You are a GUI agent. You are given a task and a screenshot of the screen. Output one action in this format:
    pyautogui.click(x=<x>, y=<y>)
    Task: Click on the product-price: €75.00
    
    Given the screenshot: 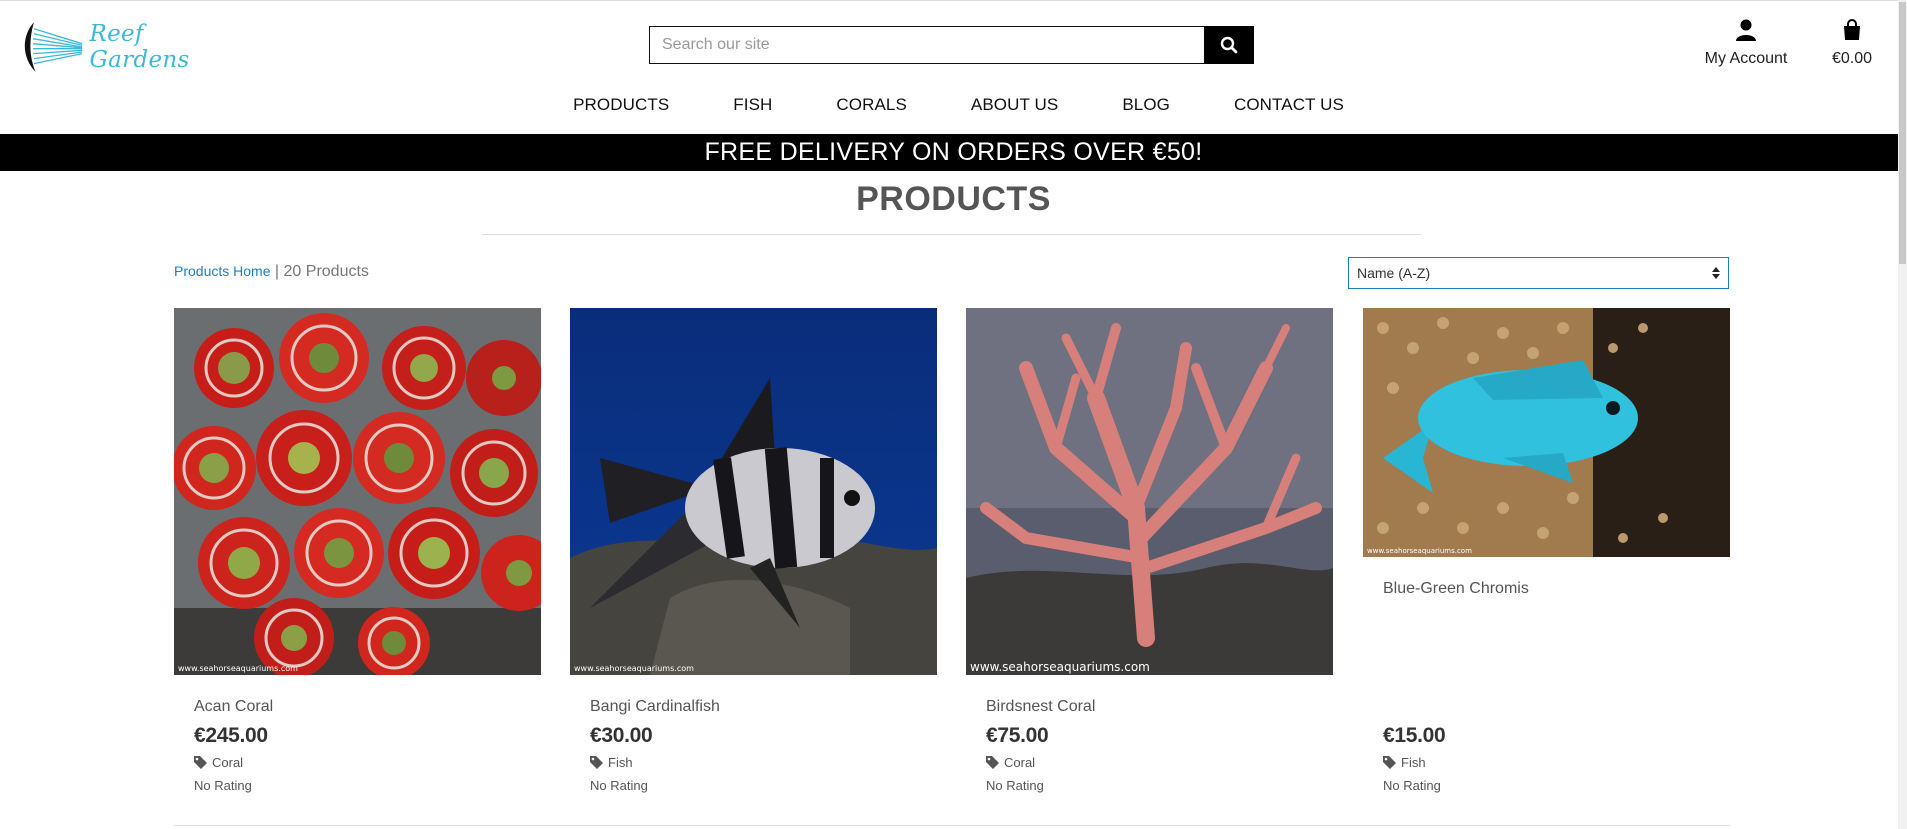 What is the action you would take?
    pyautogui.click(x=1017, y=735)
    